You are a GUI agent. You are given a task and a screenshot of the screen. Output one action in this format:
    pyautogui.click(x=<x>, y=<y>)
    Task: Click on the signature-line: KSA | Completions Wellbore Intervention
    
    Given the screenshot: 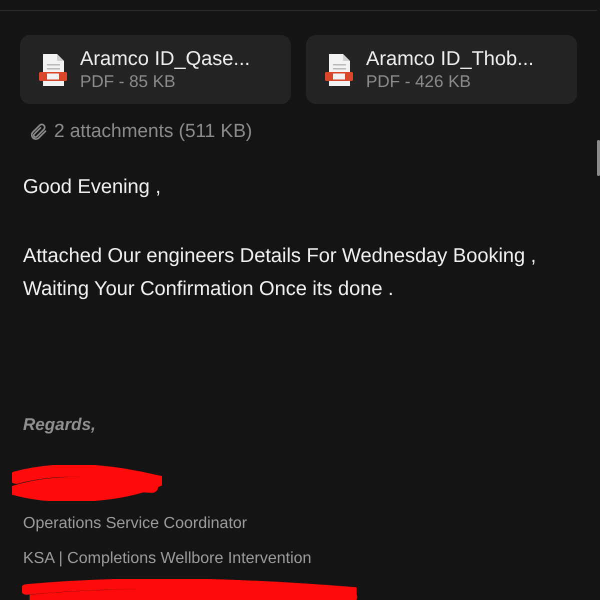 What is the action you would take?
    pyautogui.click(x=167, y=559)
    